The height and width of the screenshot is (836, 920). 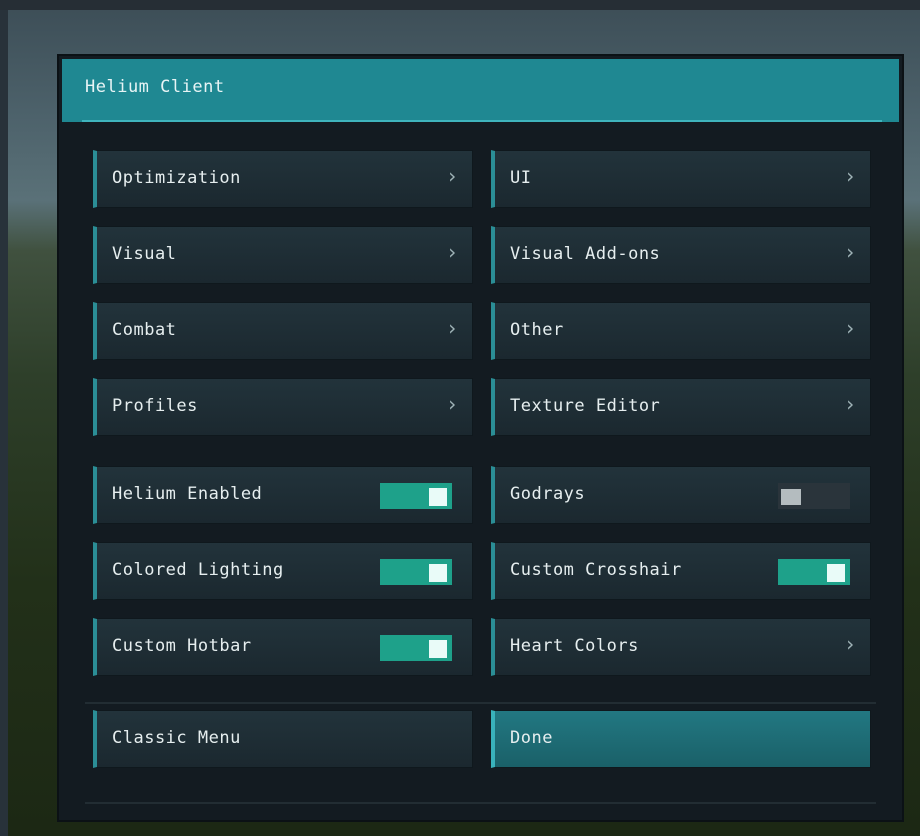 I want to click on helium-enabled-label: Helium Enabled, so click(x=187, y=494).